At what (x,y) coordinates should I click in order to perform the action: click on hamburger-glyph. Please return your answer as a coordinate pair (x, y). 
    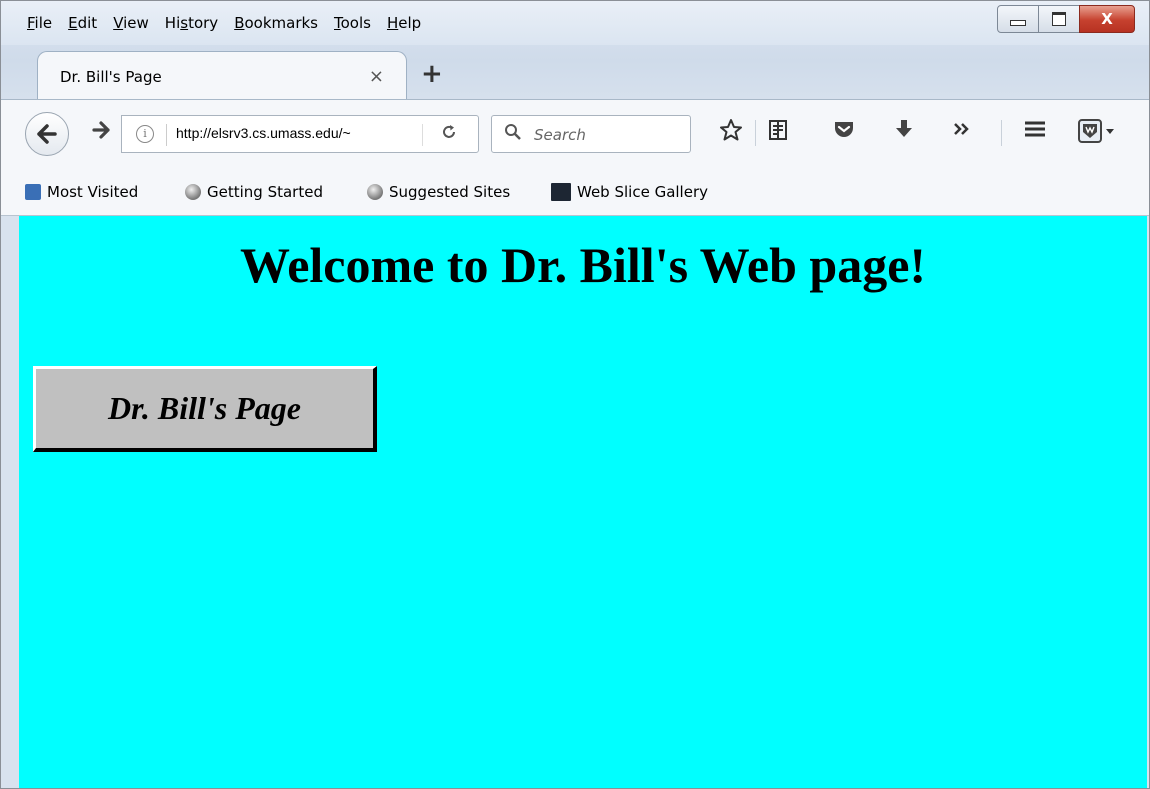
    Looking at the image, I should click on (1035, 129).